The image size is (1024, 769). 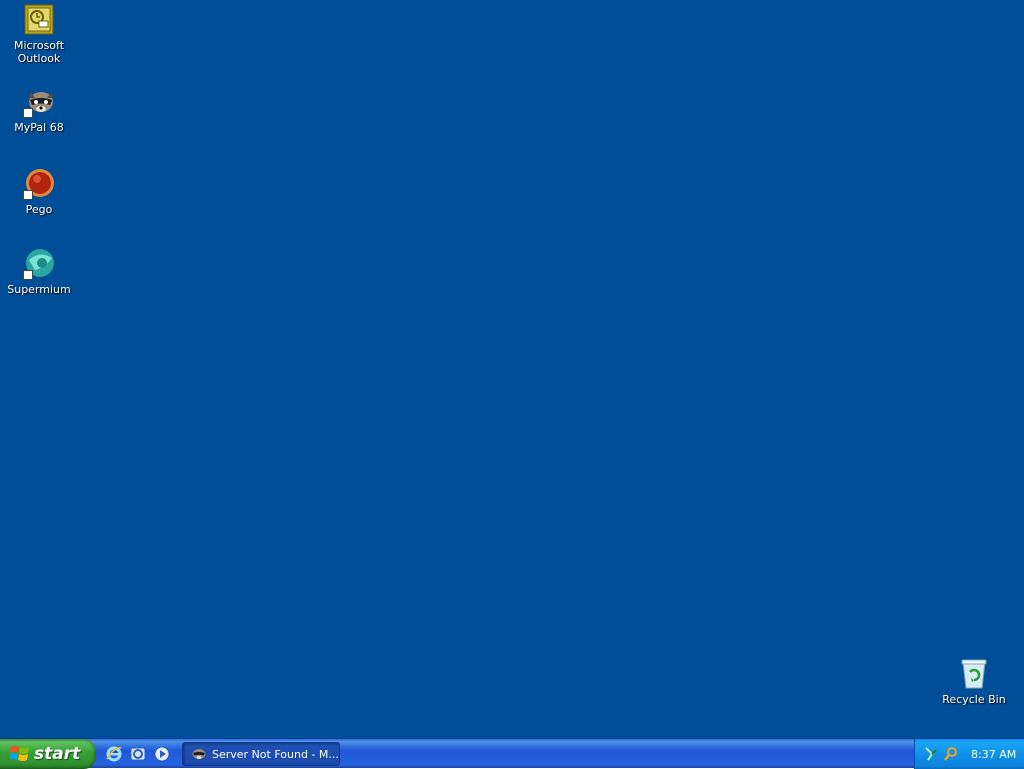 I want to click on start-button: start, so click(x=48, y=754).